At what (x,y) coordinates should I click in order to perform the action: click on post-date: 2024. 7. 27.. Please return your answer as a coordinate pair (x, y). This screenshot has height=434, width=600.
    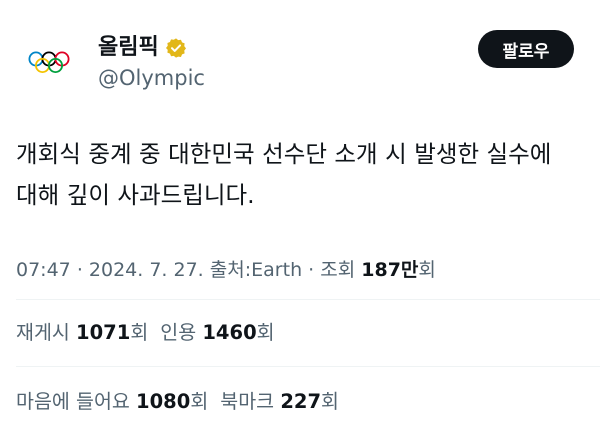
    Looking at the image, I should click on (146, 270).